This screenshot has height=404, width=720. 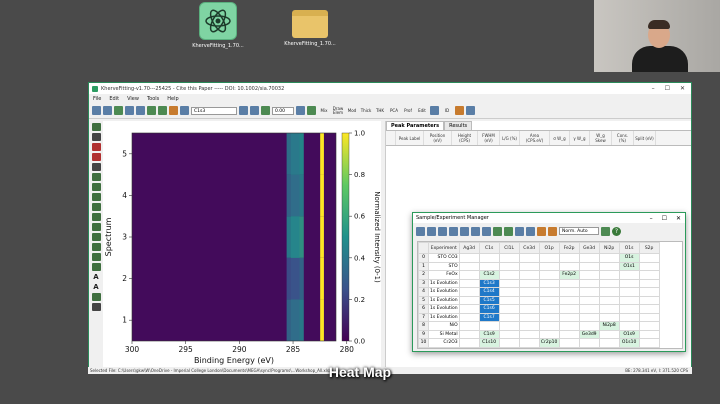 What do you see at coordinates (153, 99) in the screenshot?
I see `menu-tools: Tools` at bounding box center [153, 99].